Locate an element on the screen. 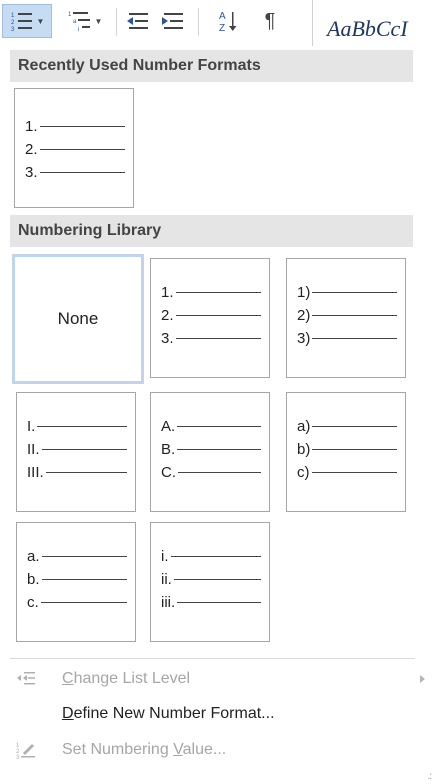 Image resolution: width=433 pixels, height=784 pixels. list-number-label: ii. is located at coordinates (166, 579).